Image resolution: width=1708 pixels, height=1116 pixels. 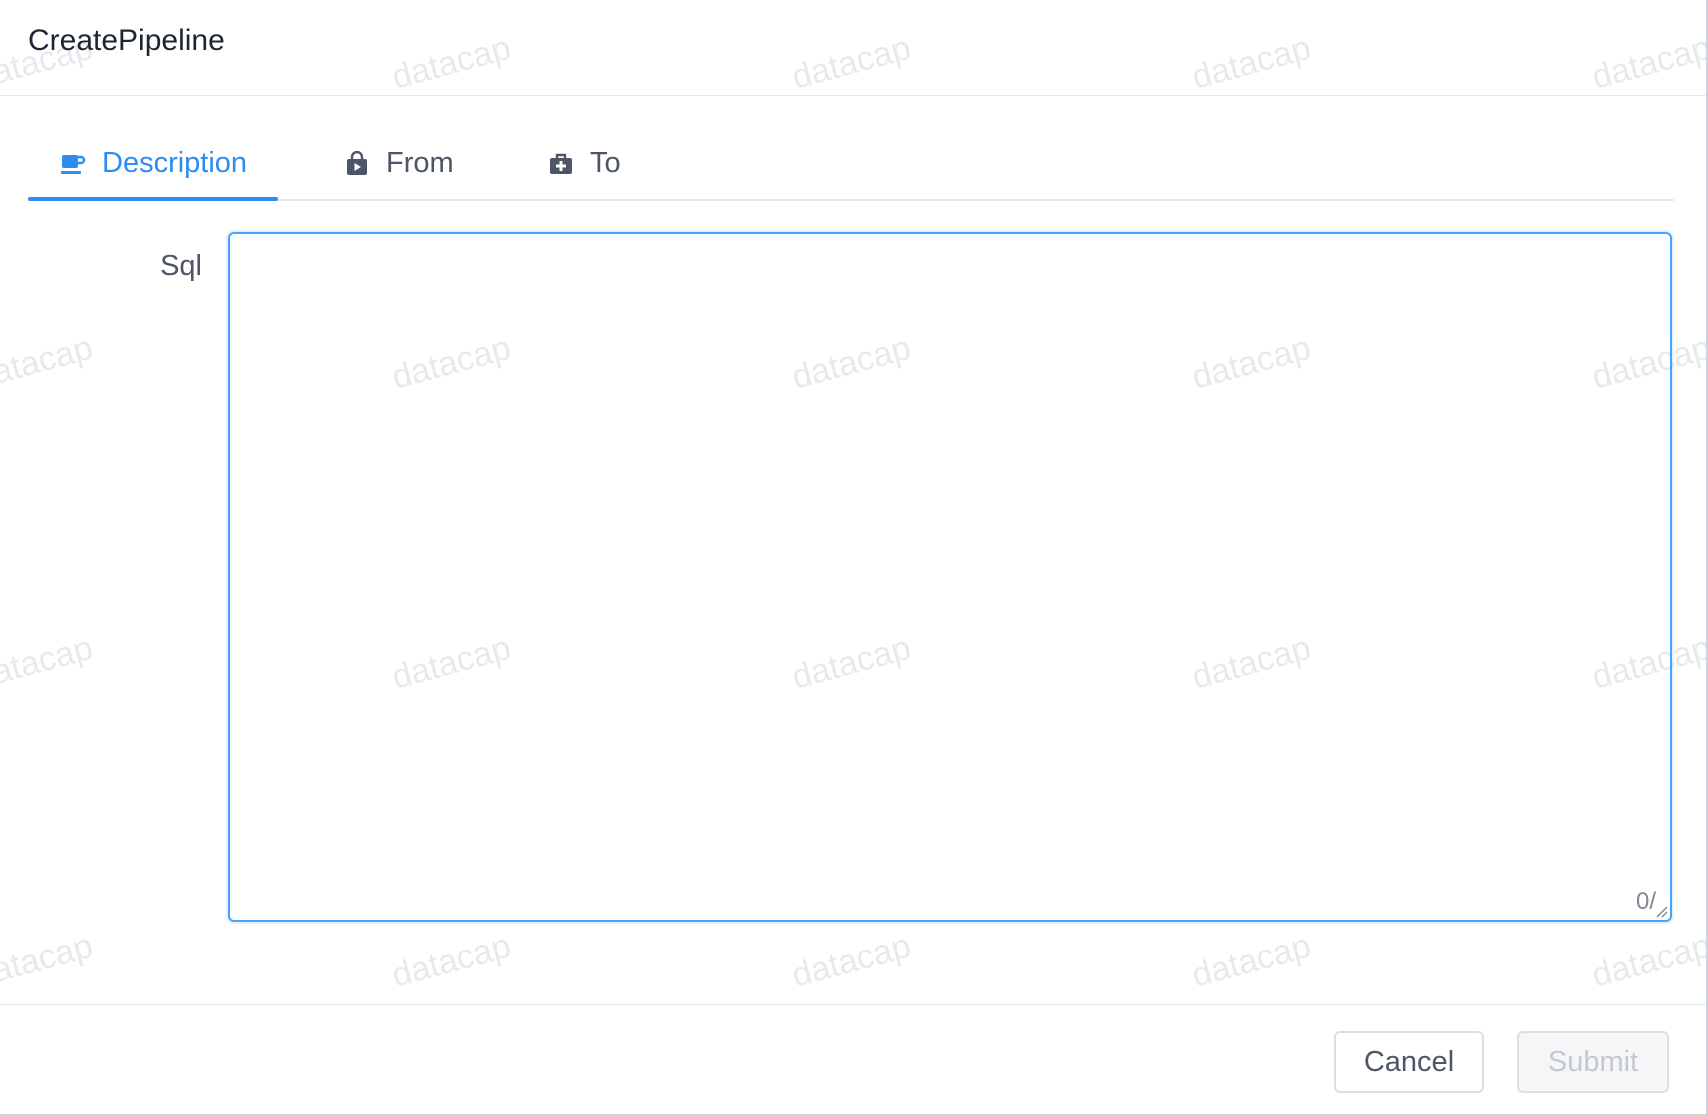 I want to click on tab-description: Description, so click(x=153, y=163).